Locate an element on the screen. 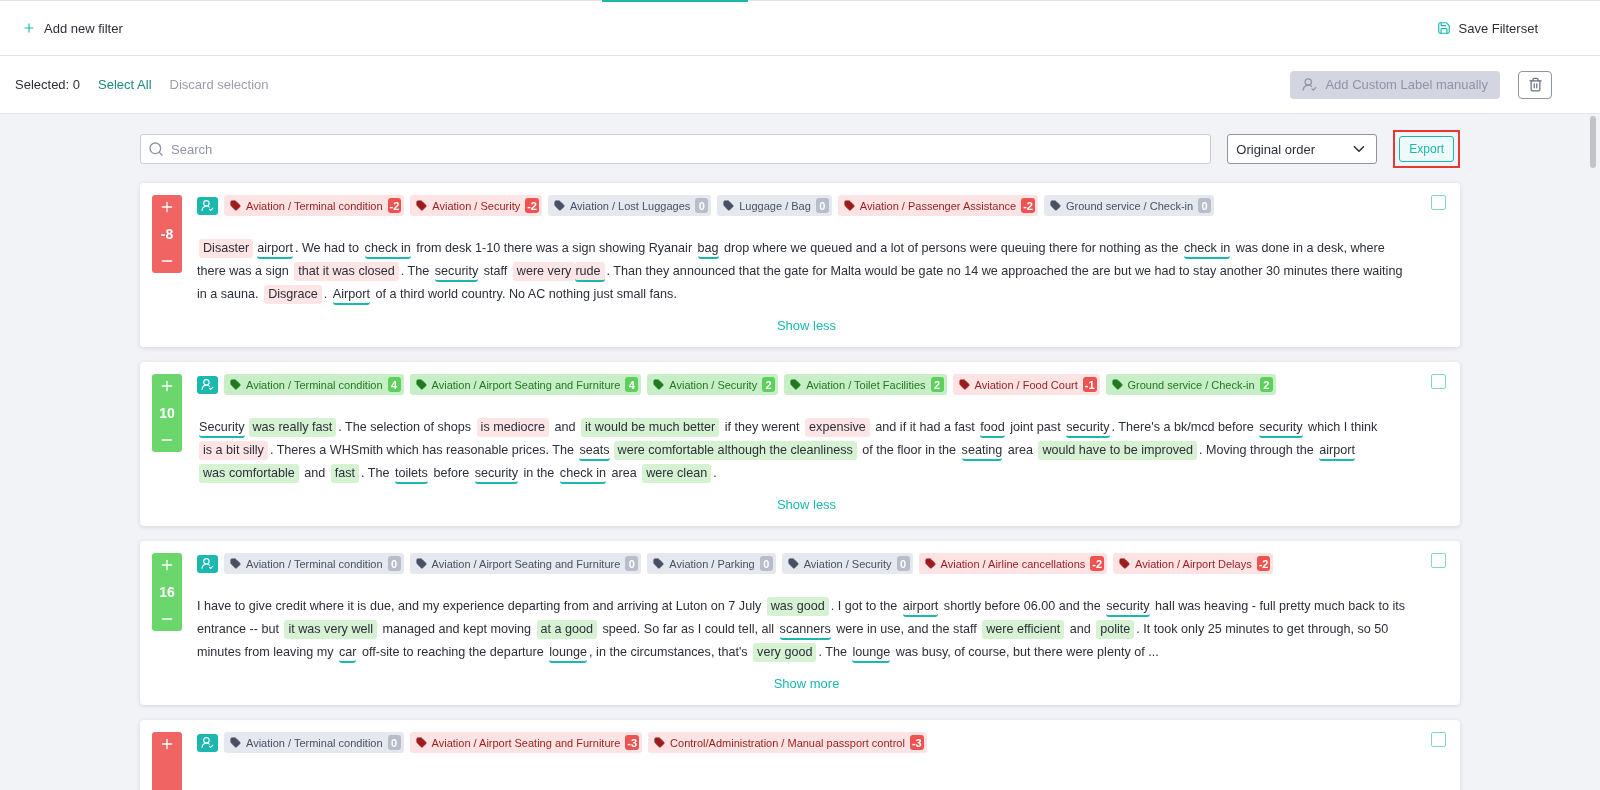  label-tag: Aviation / Airport Seating and Furniture 4 is located at coordinates (525, 384).